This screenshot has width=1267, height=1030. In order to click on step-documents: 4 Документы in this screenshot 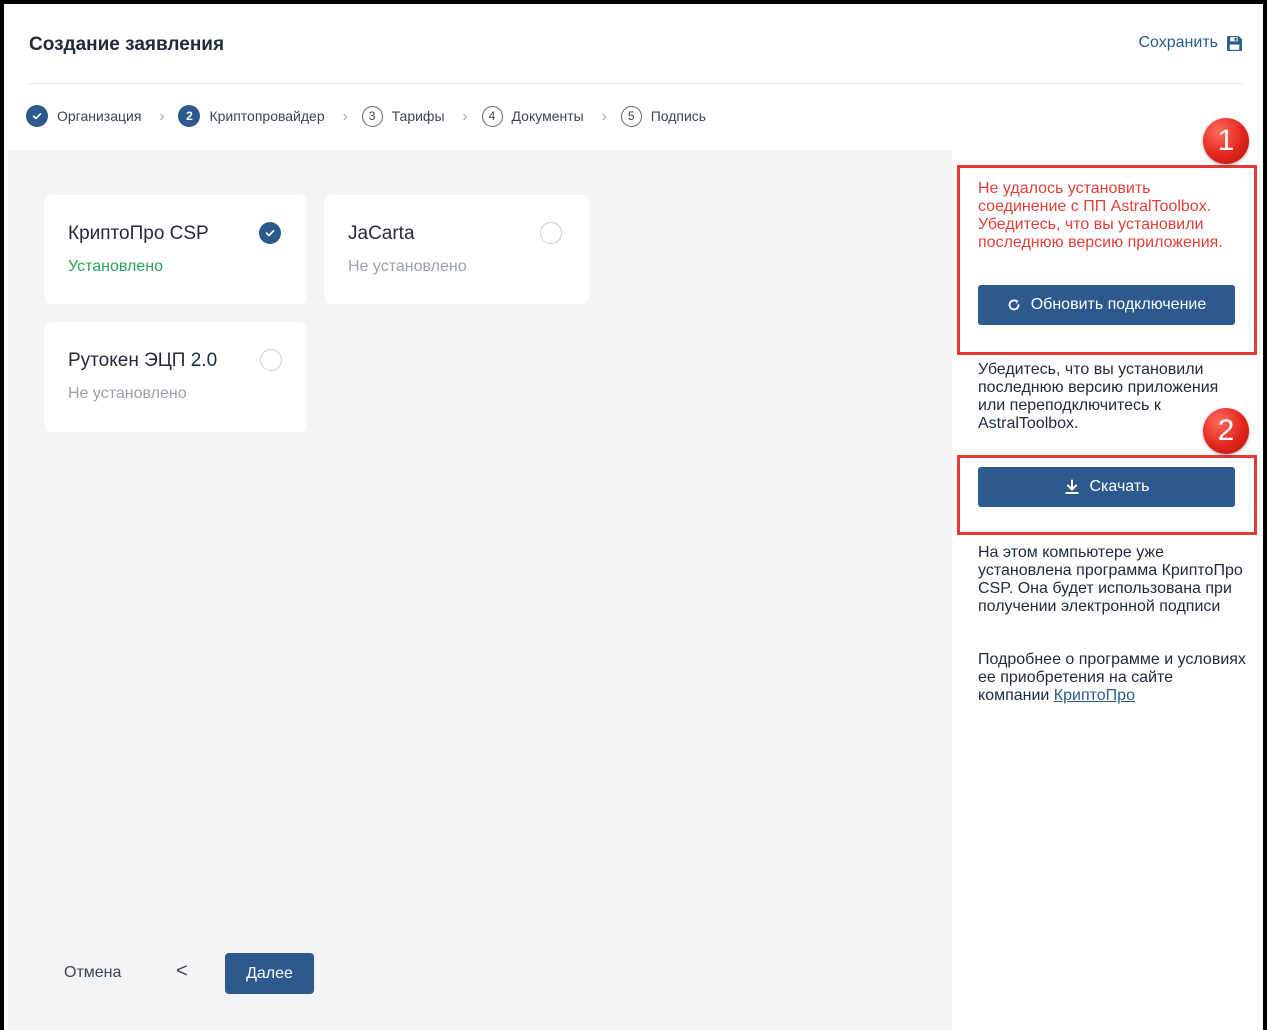, I will do `click(532, 116)`.